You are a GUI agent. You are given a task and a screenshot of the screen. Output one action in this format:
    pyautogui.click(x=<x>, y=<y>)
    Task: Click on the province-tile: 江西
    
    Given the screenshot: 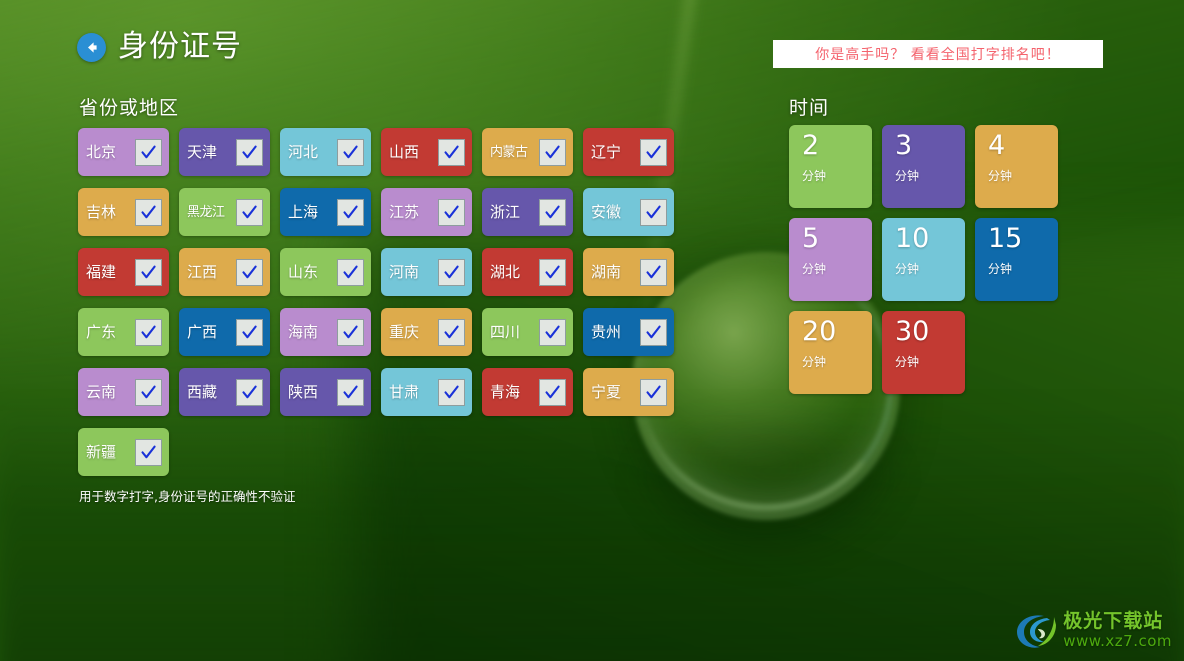 What is the action you would take?
    pyautogui.click(x=224, y=272)
    